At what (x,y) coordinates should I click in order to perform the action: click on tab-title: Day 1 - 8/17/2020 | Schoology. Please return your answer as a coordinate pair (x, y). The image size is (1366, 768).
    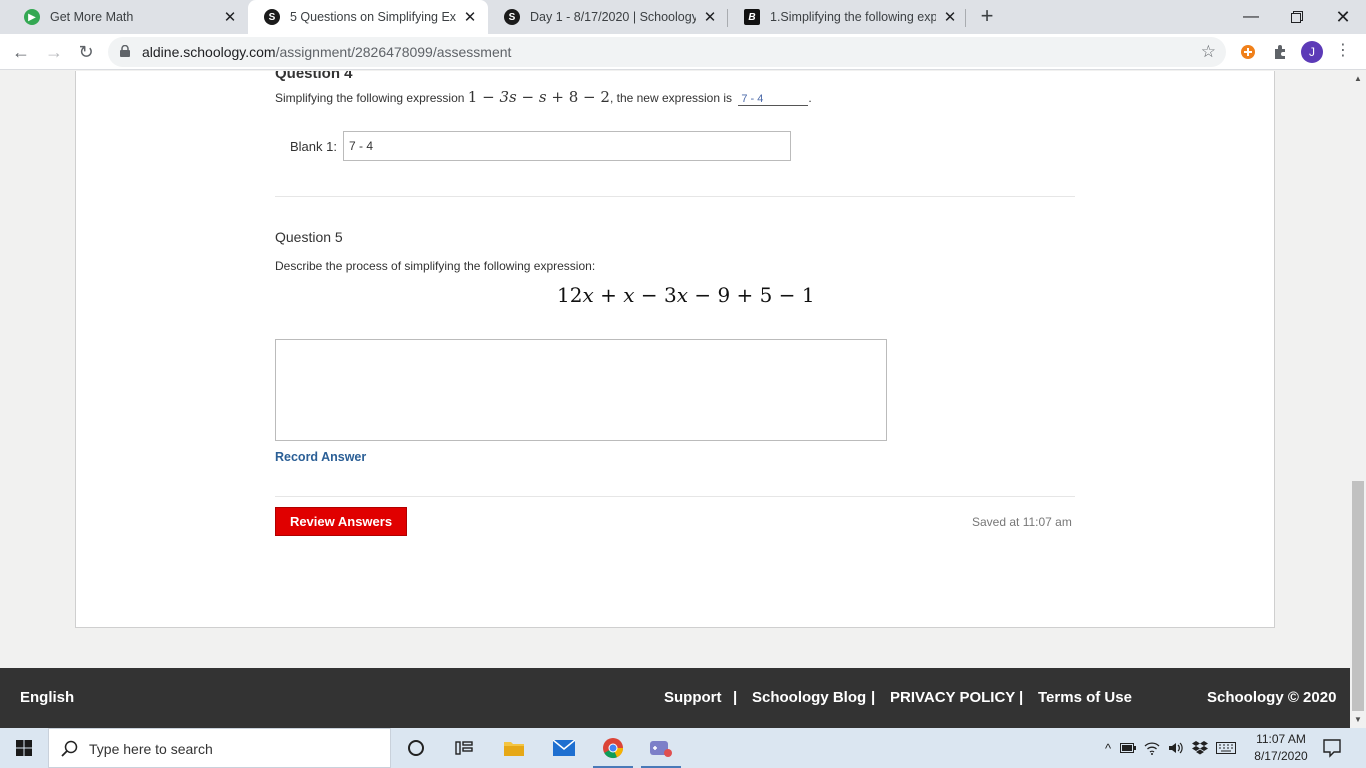
    Looking at the image, I should click on (613, 17).